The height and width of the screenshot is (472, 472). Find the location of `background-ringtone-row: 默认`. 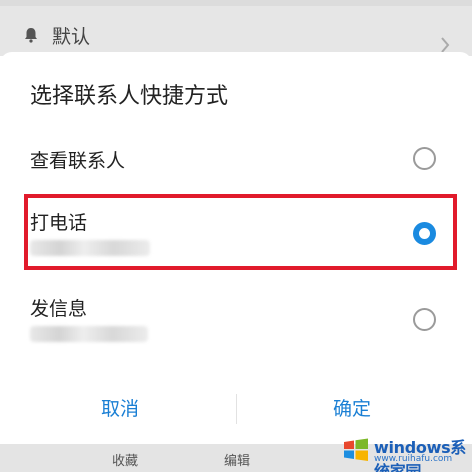

background-ringtone-row: 默认 is located at coordinates (236, 28).